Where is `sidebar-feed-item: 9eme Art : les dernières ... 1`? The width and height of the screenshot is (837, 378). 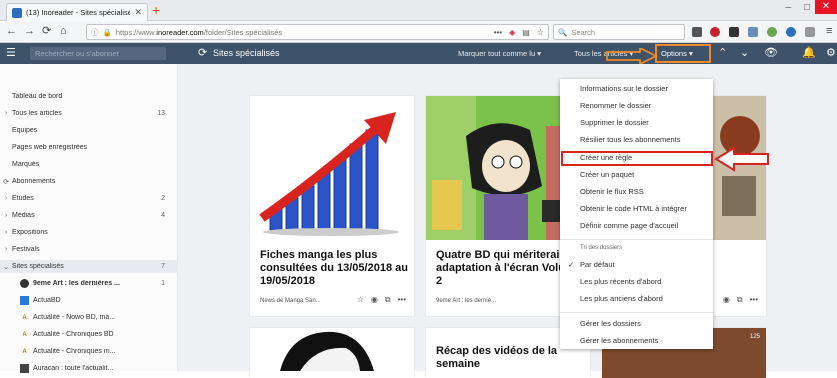
sidebar-feed-item: 9eme Art : les dernières ... 1 is located at coordinates (89, 283).